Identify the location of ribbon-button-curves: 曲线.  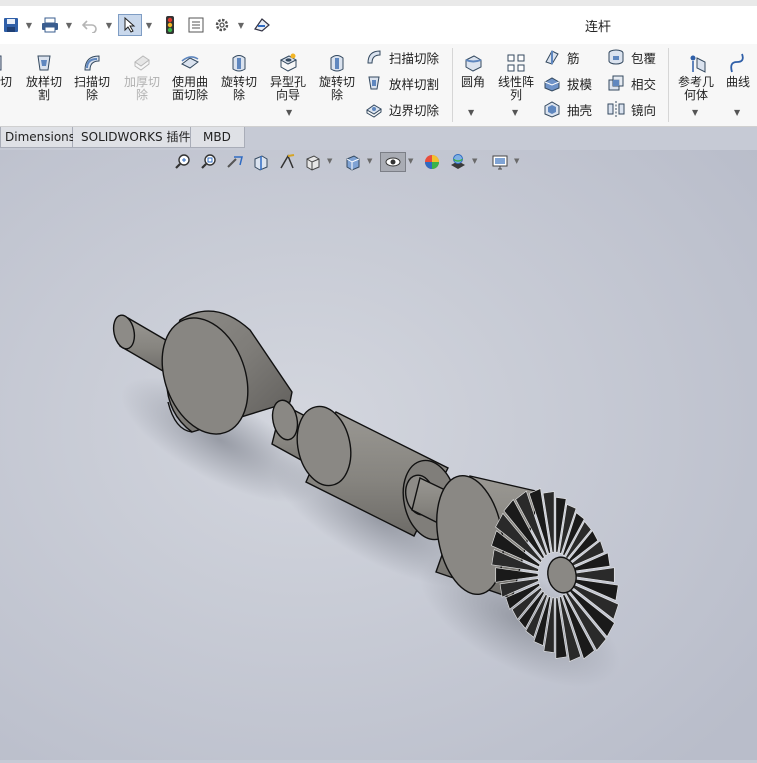
(735, 70).